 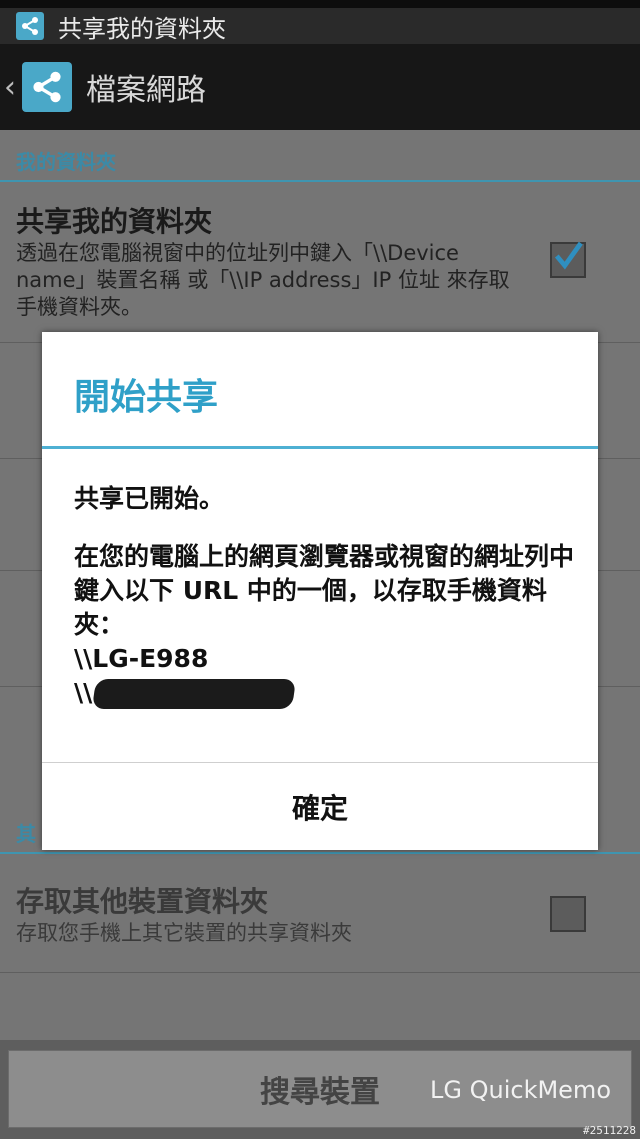 What do you see at coordinates (324, 693) in the screenshot?
I see `dialog-url-ip: \\` at bounding box center [324, 693].